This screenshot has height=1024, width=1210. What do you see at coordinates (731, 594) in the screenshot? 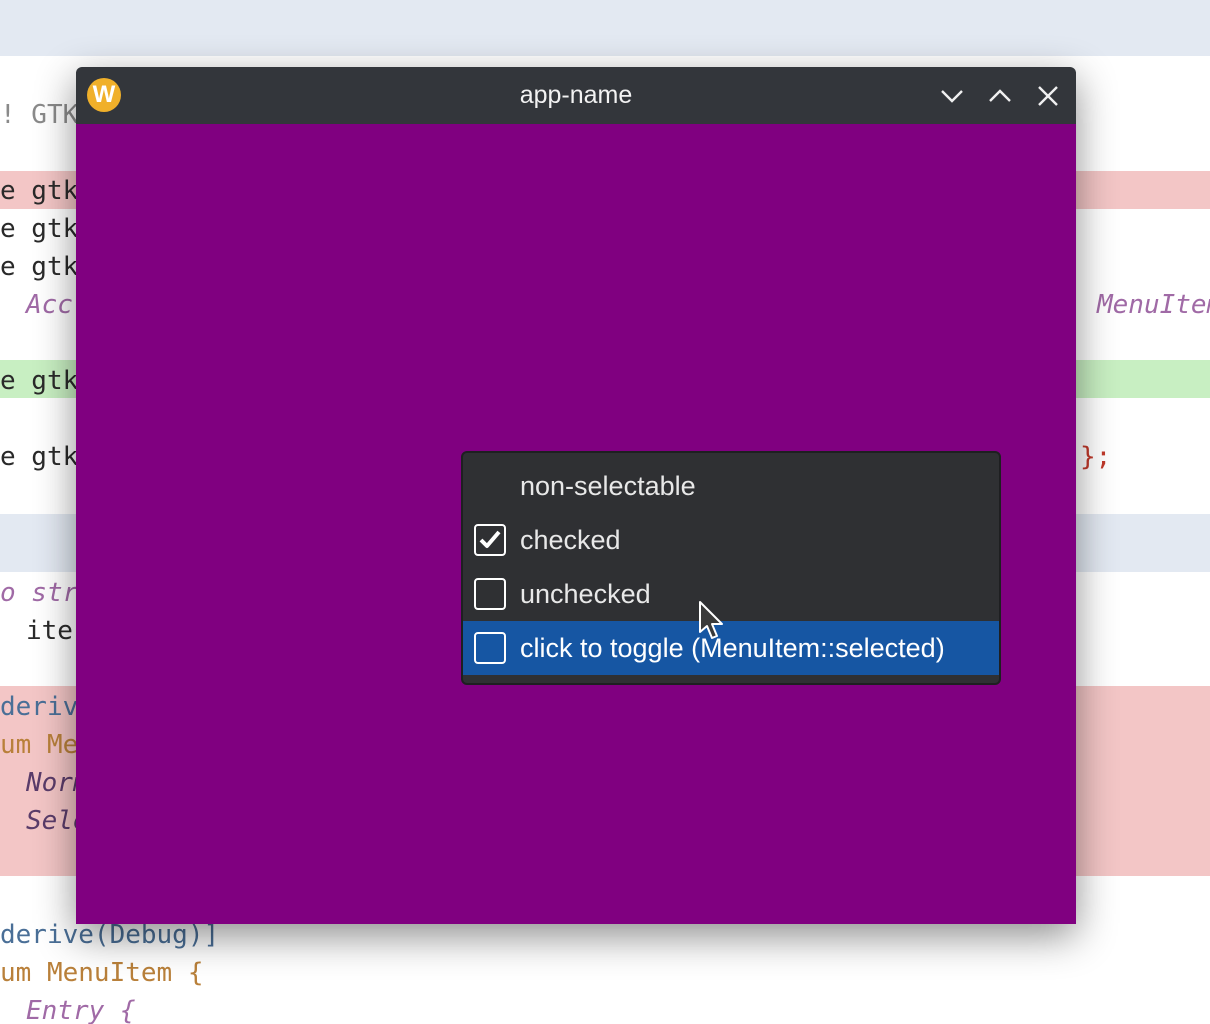
I see `menu-item-unchecked: unchecked` at bounding box center [731, 594].